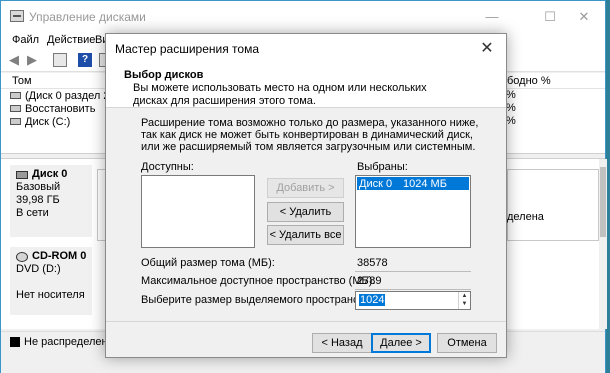 Image resolution: width=610 pixels, height=373 pixels. What do you see at coordinates (164, 75) in the screenshot?
I see `dialog-header-title: Выбор дисков` at bounding box center [164, 75].